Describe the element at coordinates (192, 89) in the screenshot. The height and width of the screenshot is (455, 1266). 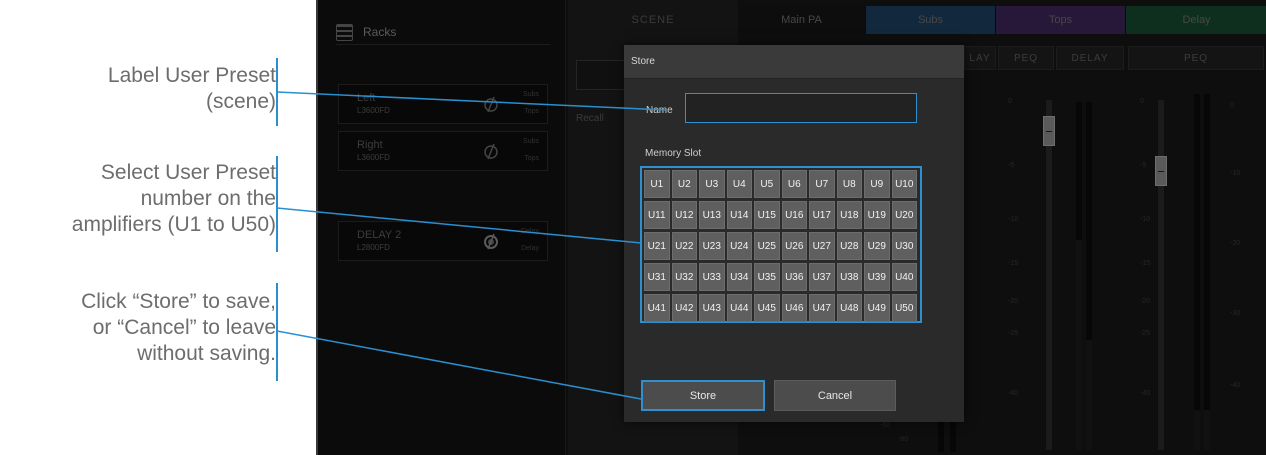
I see `annotation-label-preset: Label User Preset (scene)` at that location.